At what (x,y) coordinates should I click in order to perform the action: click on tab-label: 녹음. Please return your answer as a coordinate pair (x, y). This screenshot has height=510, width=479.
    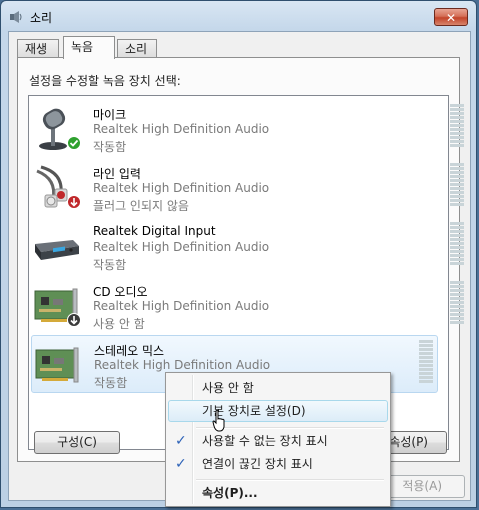
    Looking at the image, I should click on (82, 47).